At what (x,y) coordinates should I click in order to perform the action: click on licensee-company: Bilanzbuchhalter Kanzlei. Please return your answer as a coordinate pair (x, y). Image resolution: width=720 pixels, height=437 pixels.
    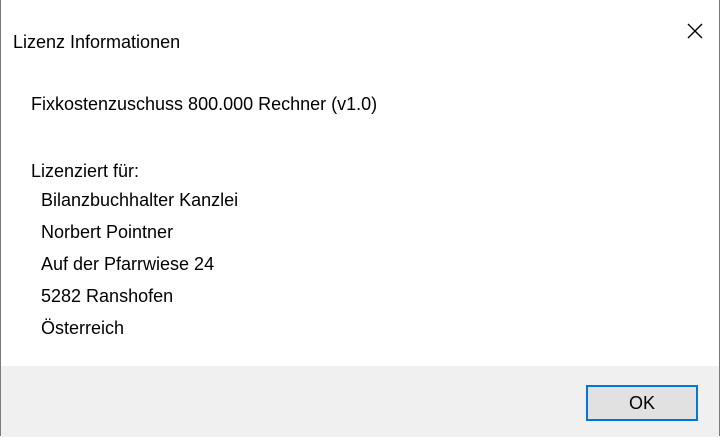
    Looking at the image, I should click on (140, 200).